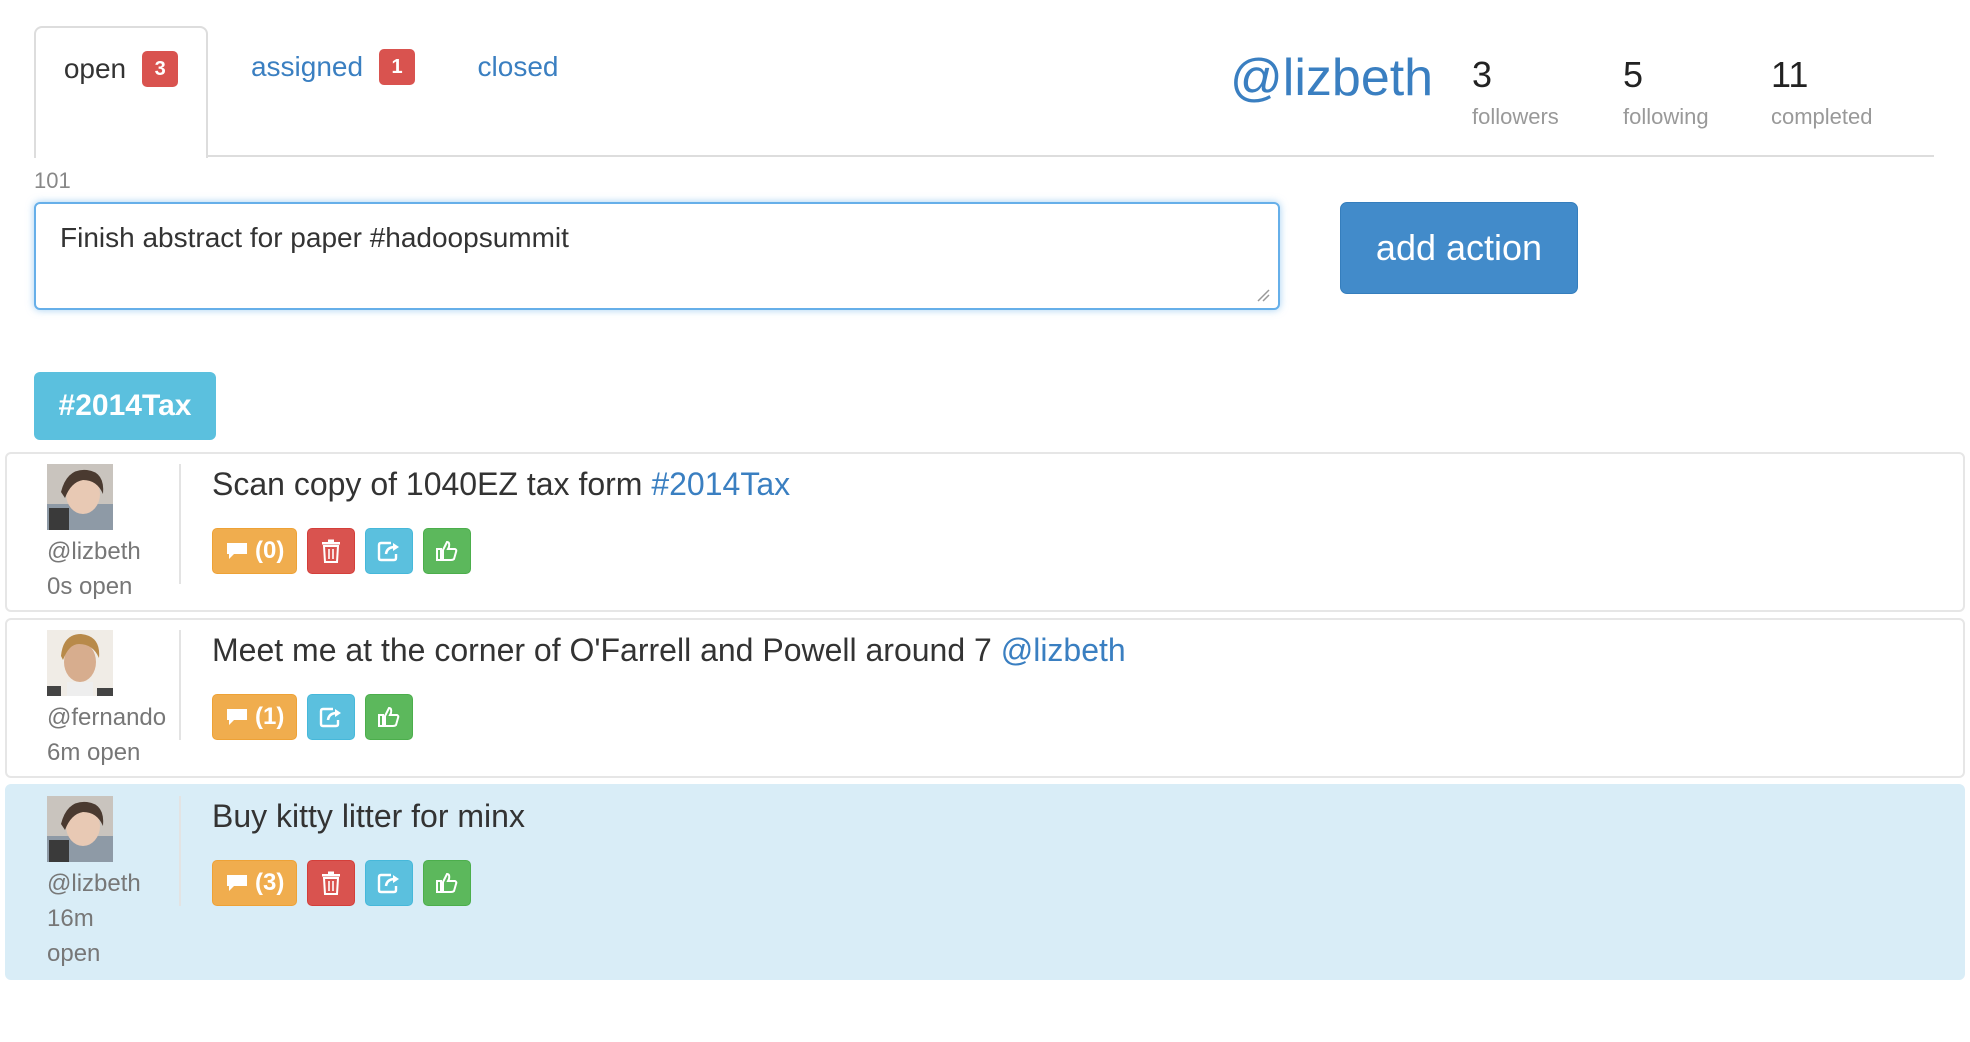  Describe the element at coordinates (117, 717) in the screenshot. I see `item-user: @fernando` at that location.